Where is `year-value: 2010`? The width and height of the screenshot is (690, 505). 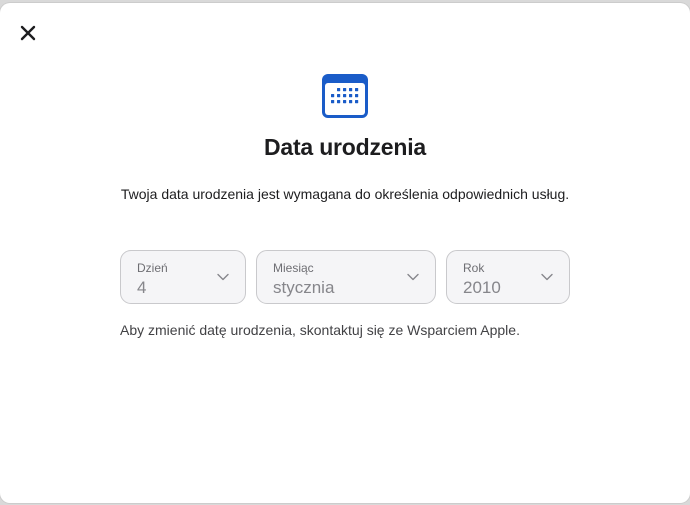
year-value: 2010 is located at coordinates (482, 287).